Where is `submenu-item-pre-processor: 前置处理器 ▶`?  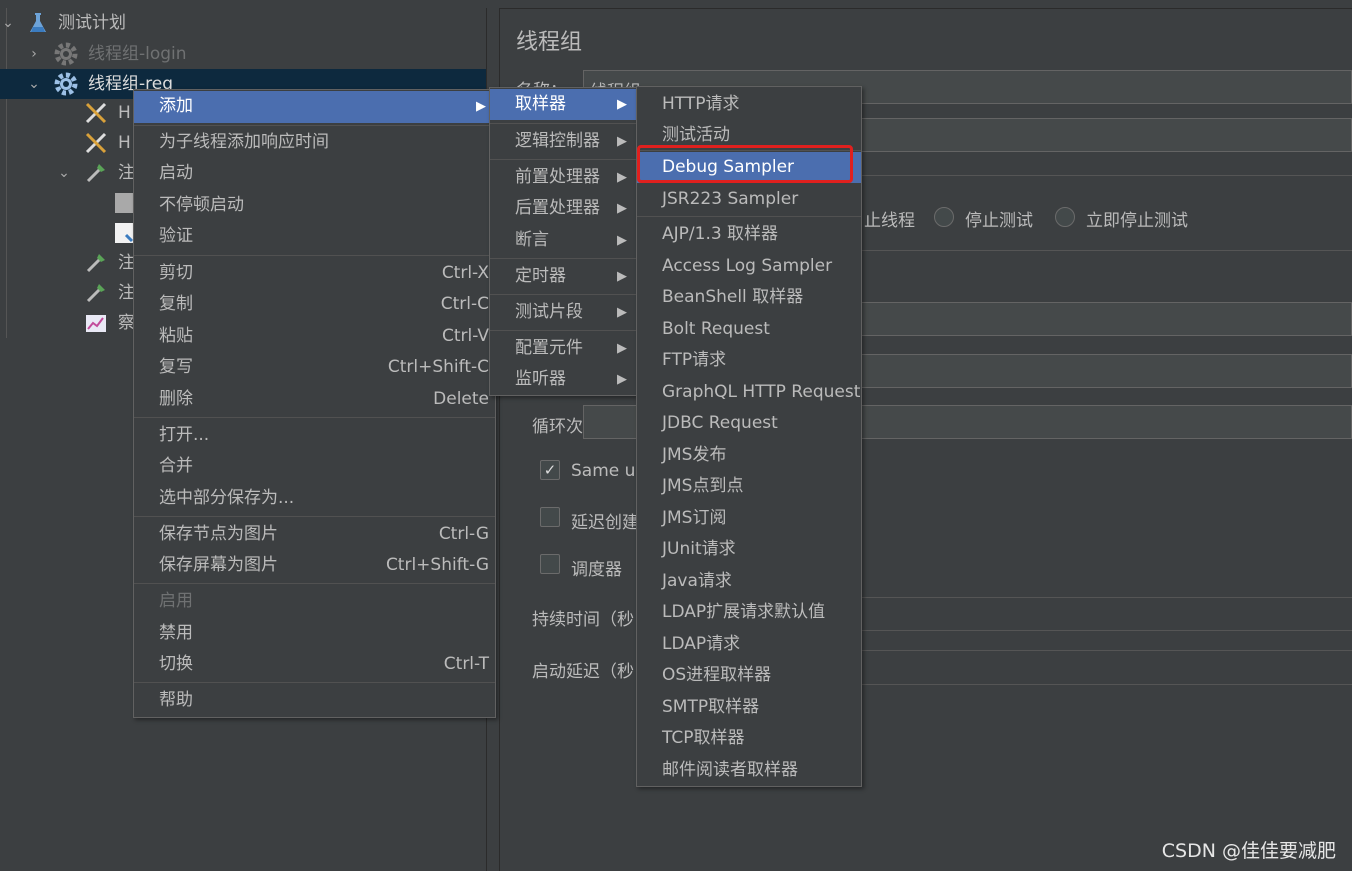 submenu-item-pre-processor: 前置处理器 ▶ is located at coordinates (563, 177).